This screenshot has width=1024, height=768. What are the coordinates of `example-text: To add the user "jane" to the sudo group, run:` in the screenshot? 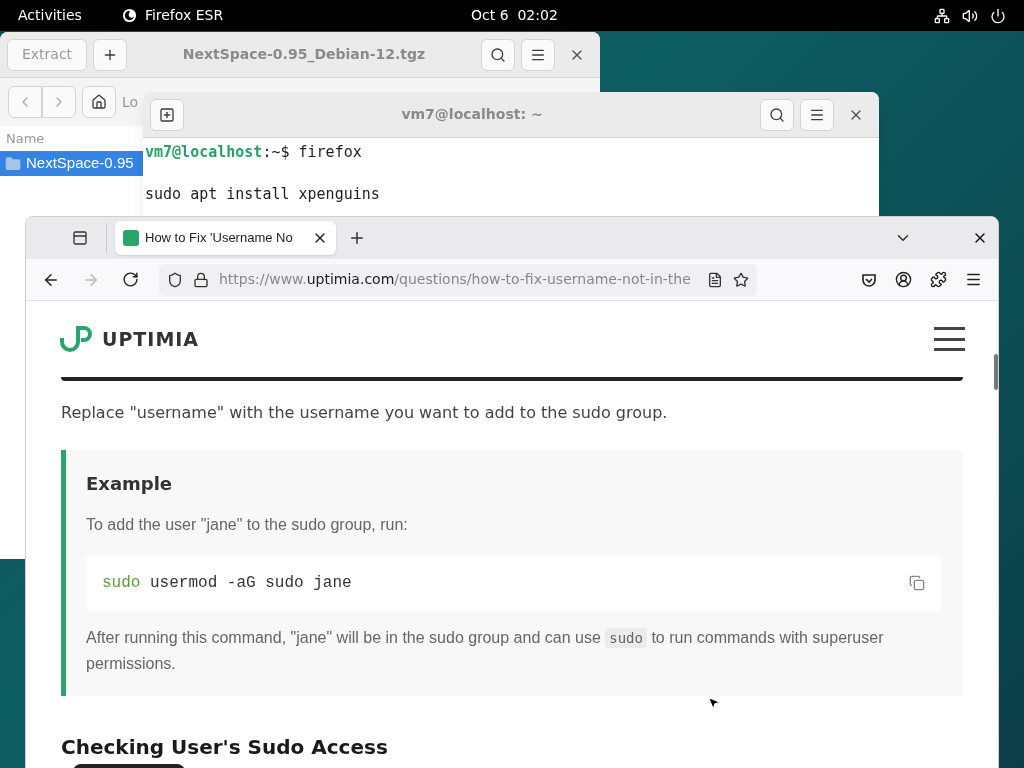 It's located at (247, 525).